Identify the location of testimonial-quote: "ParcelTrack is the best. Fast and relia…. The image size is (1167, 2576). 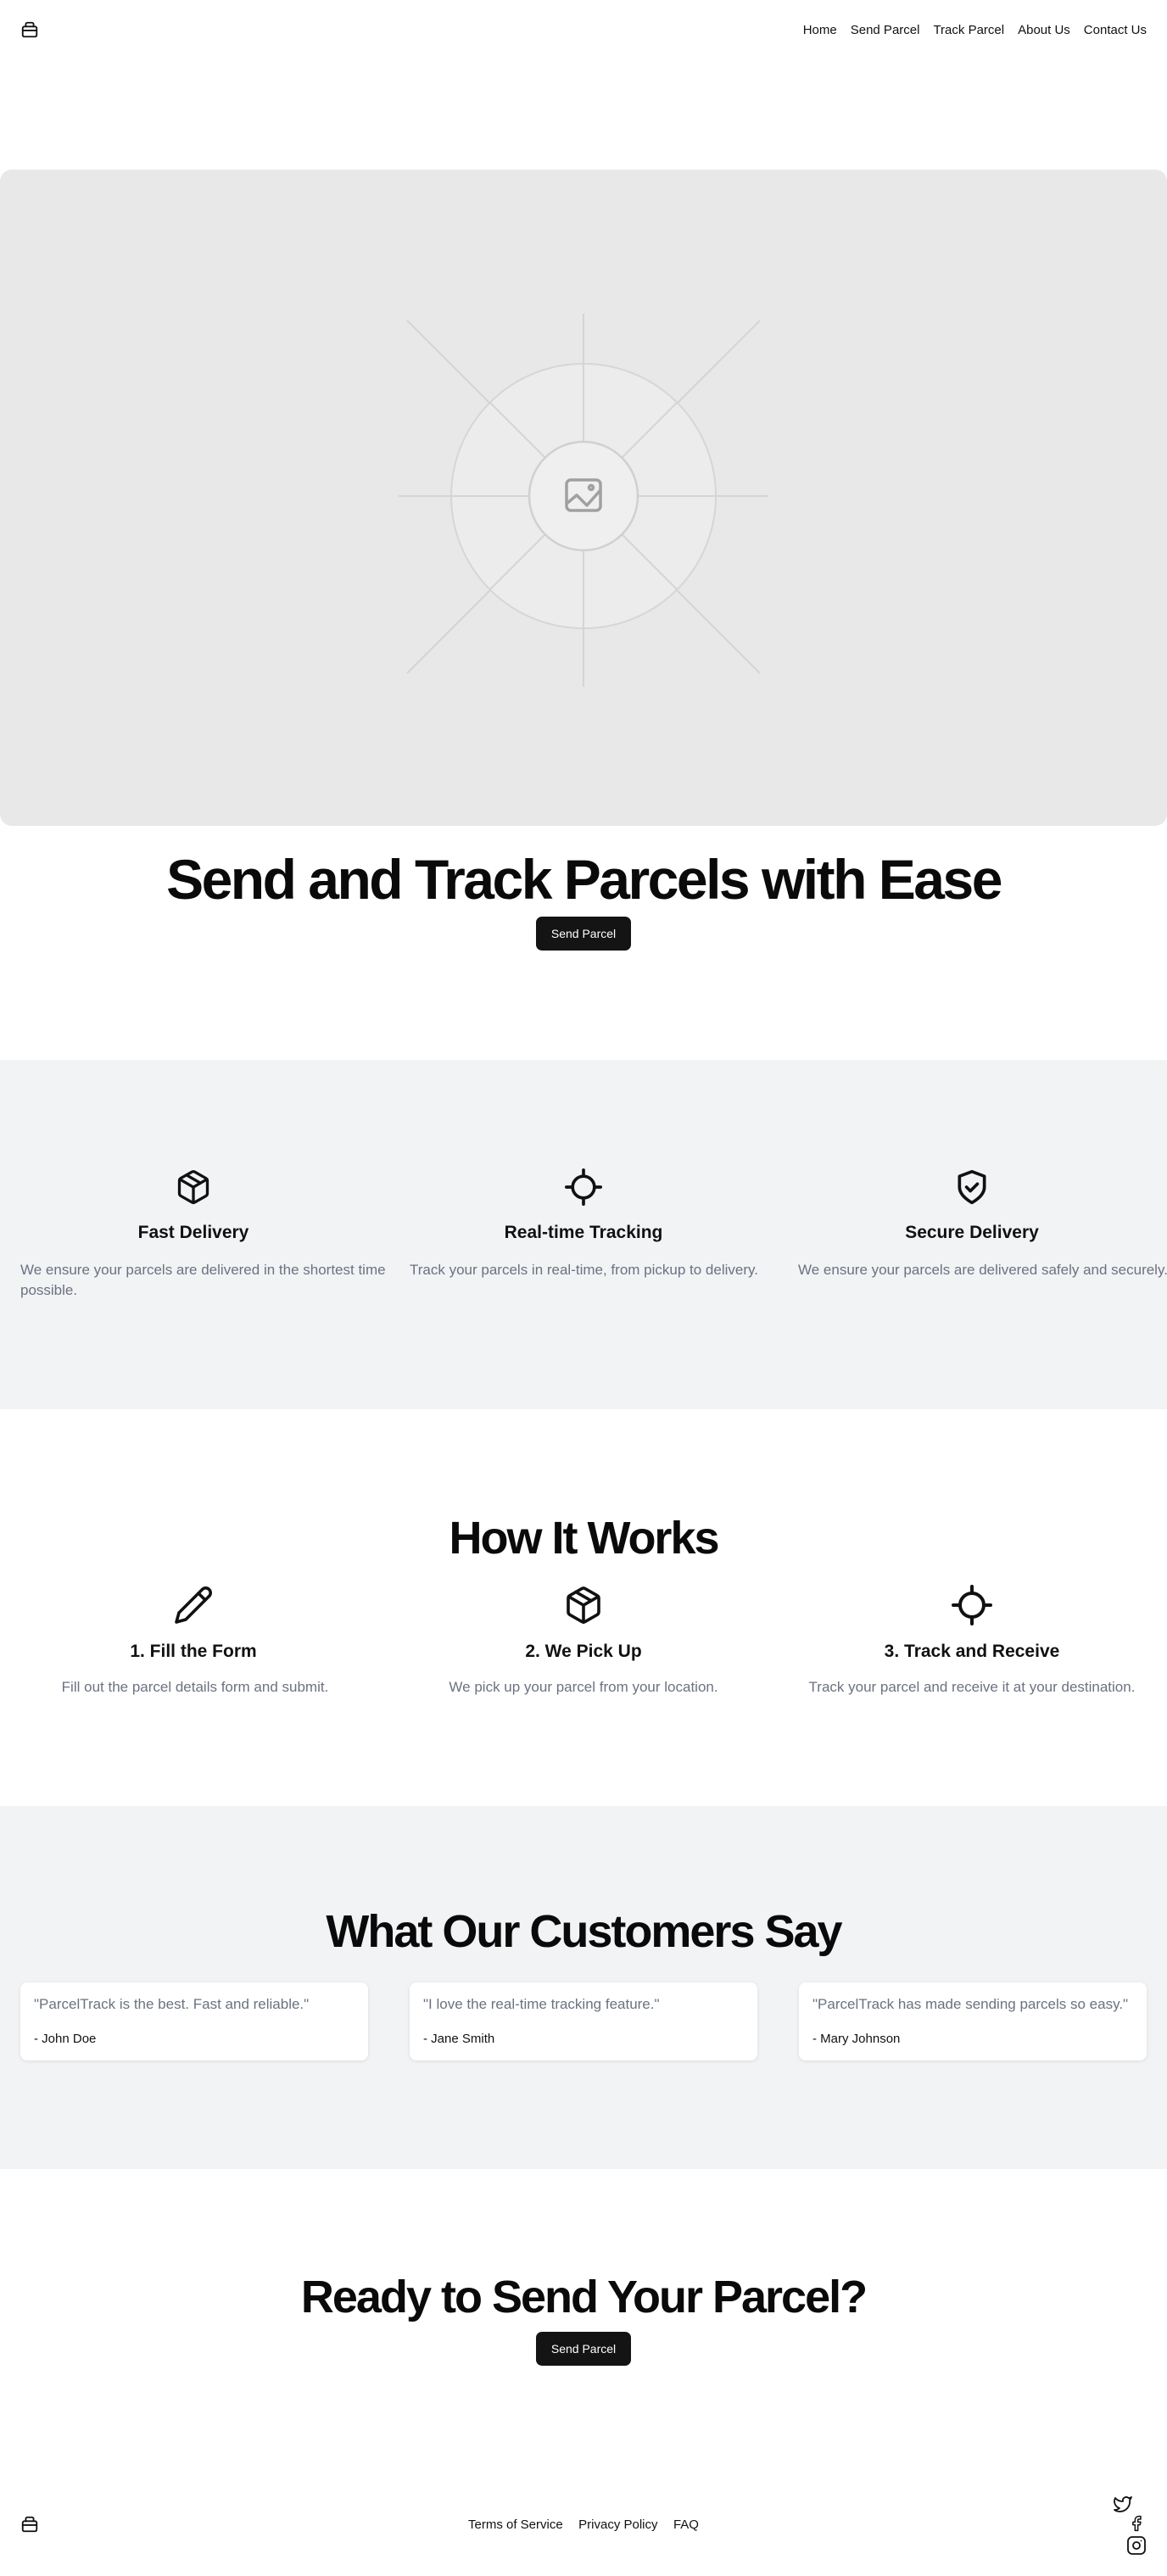
(172, 2004).